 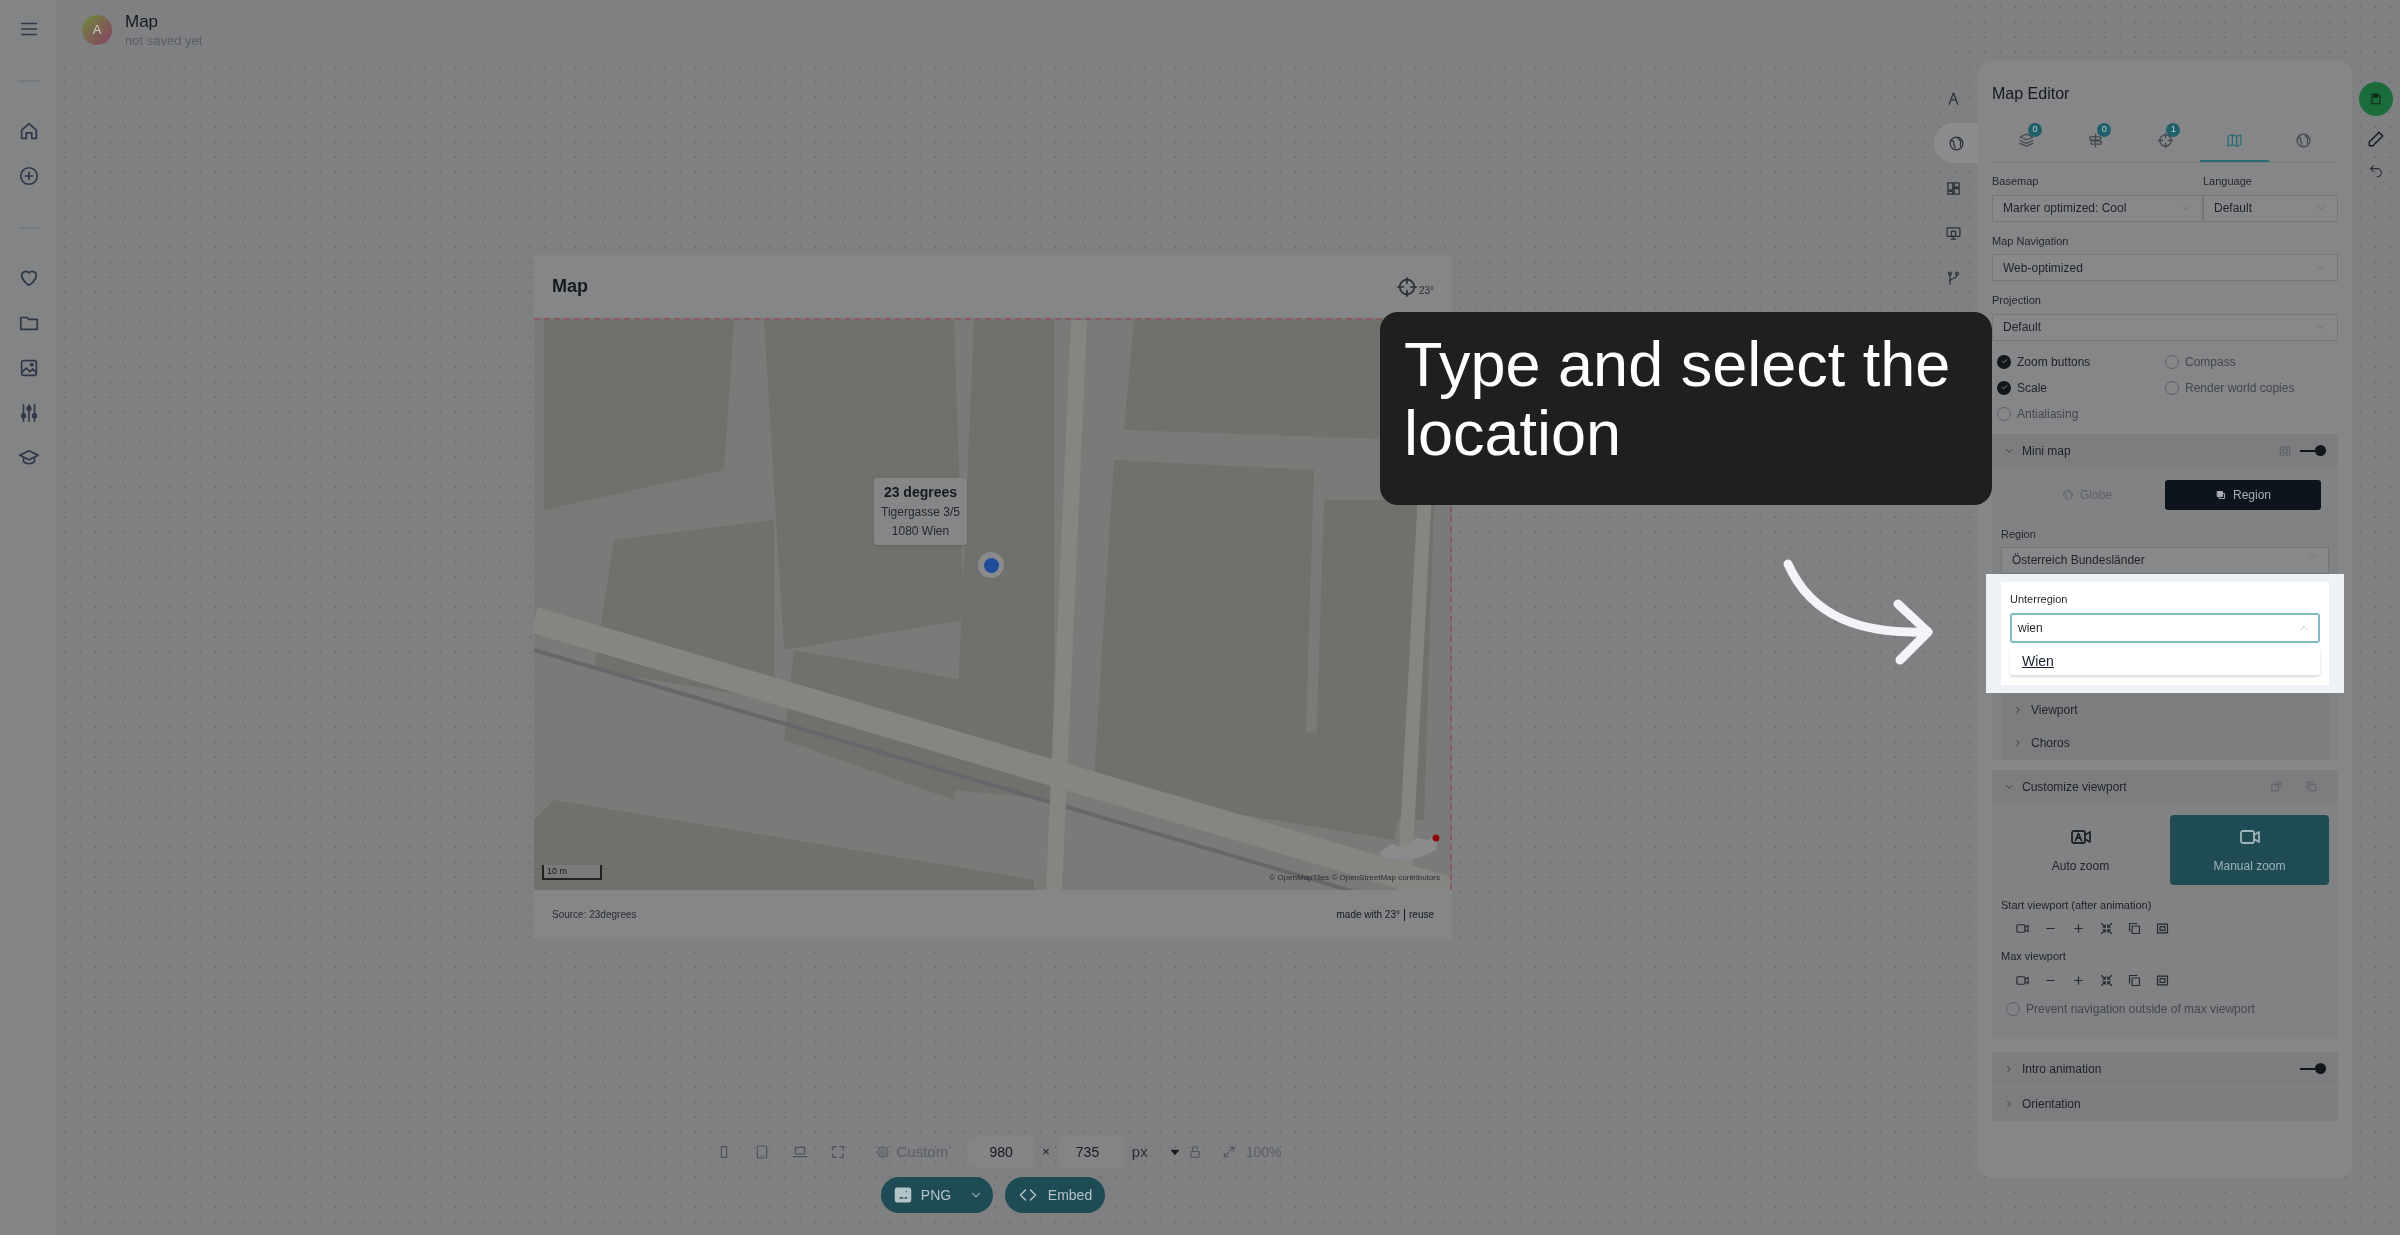 I want to click on field-label: Start viewport (after animation), so click(x=2077, y=905).